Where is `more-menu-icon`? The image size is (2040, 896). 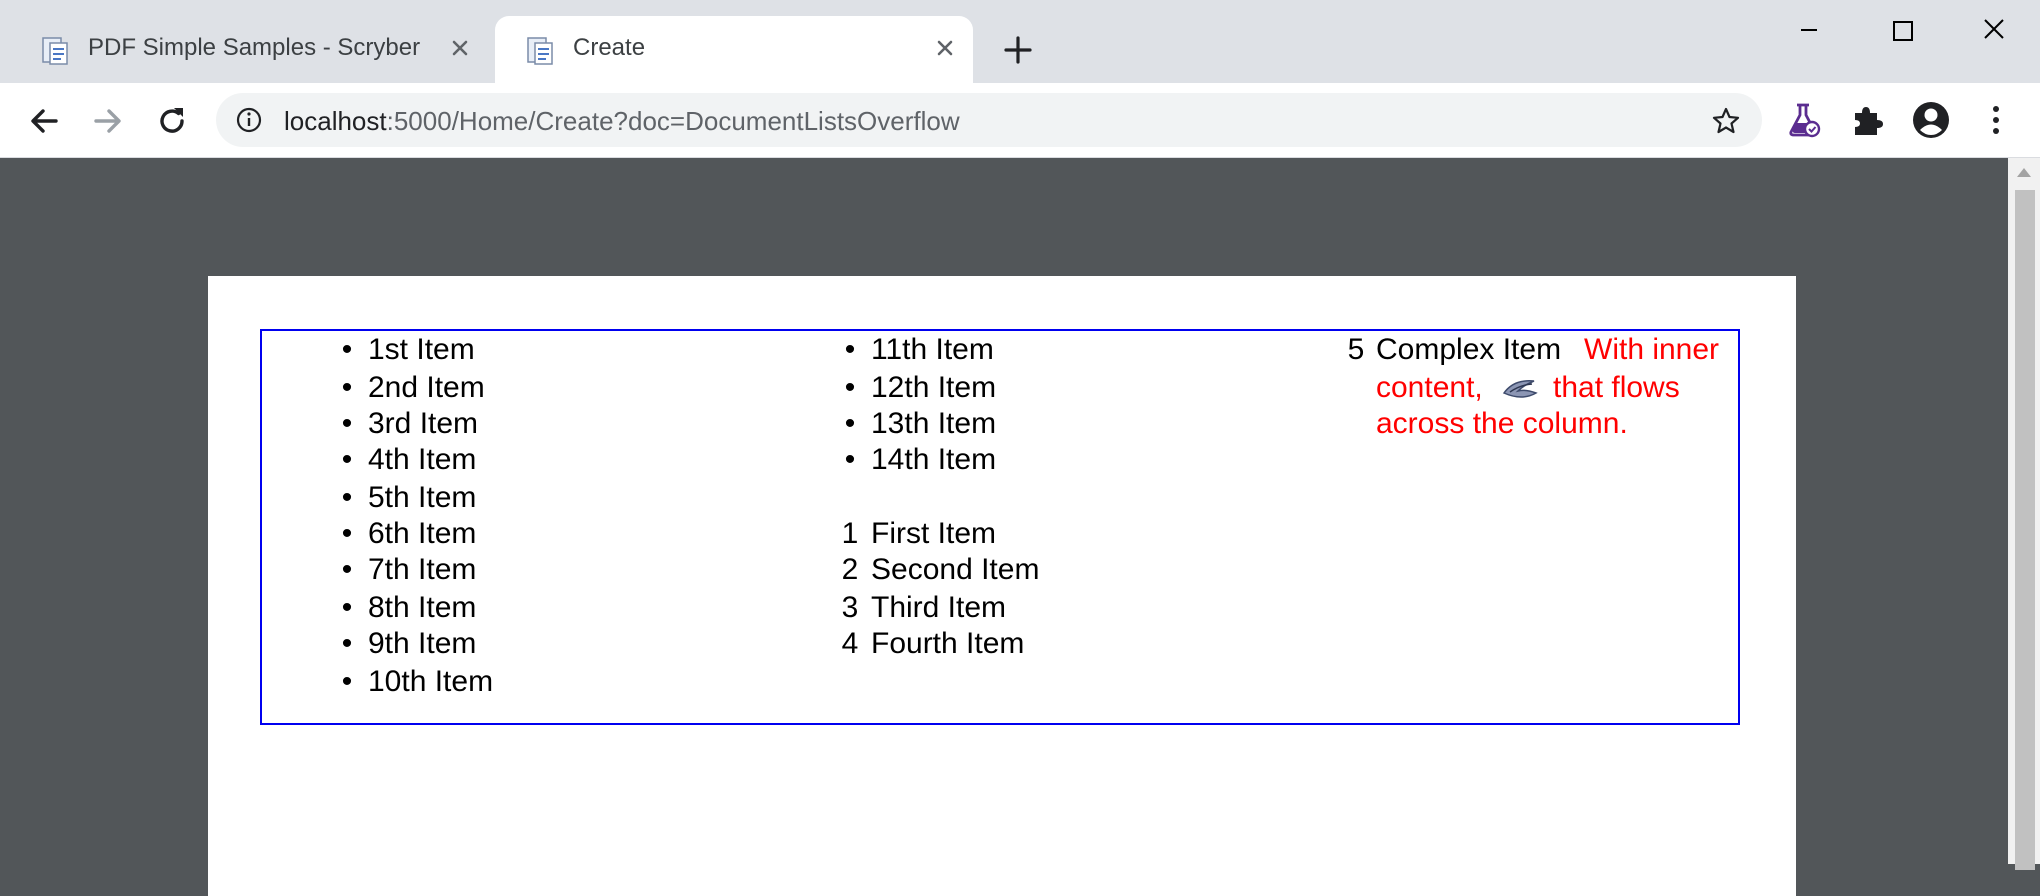 more-menu-icon is located at coordinates (1996, 120).